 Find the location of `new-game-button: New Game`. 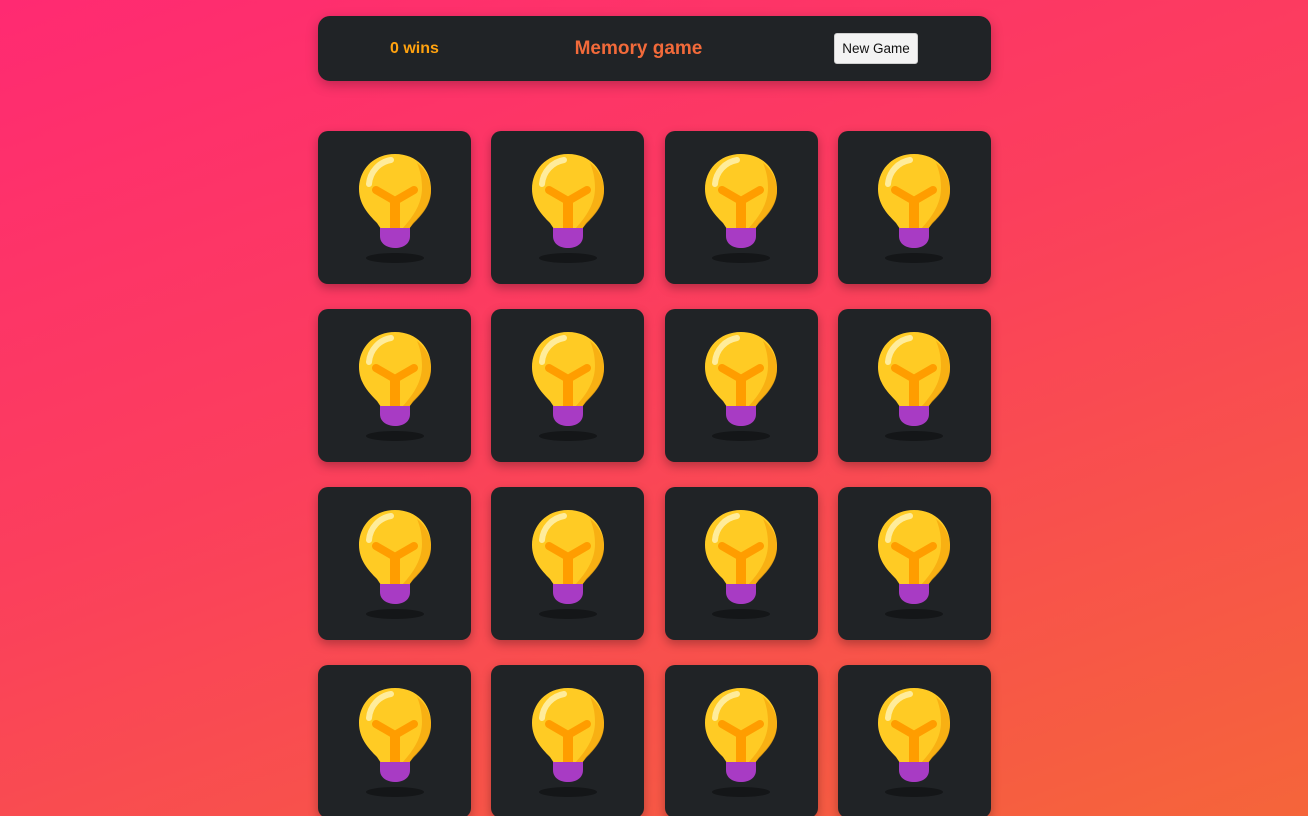

new-game-button: New Game is located at coordinates (876, 48).